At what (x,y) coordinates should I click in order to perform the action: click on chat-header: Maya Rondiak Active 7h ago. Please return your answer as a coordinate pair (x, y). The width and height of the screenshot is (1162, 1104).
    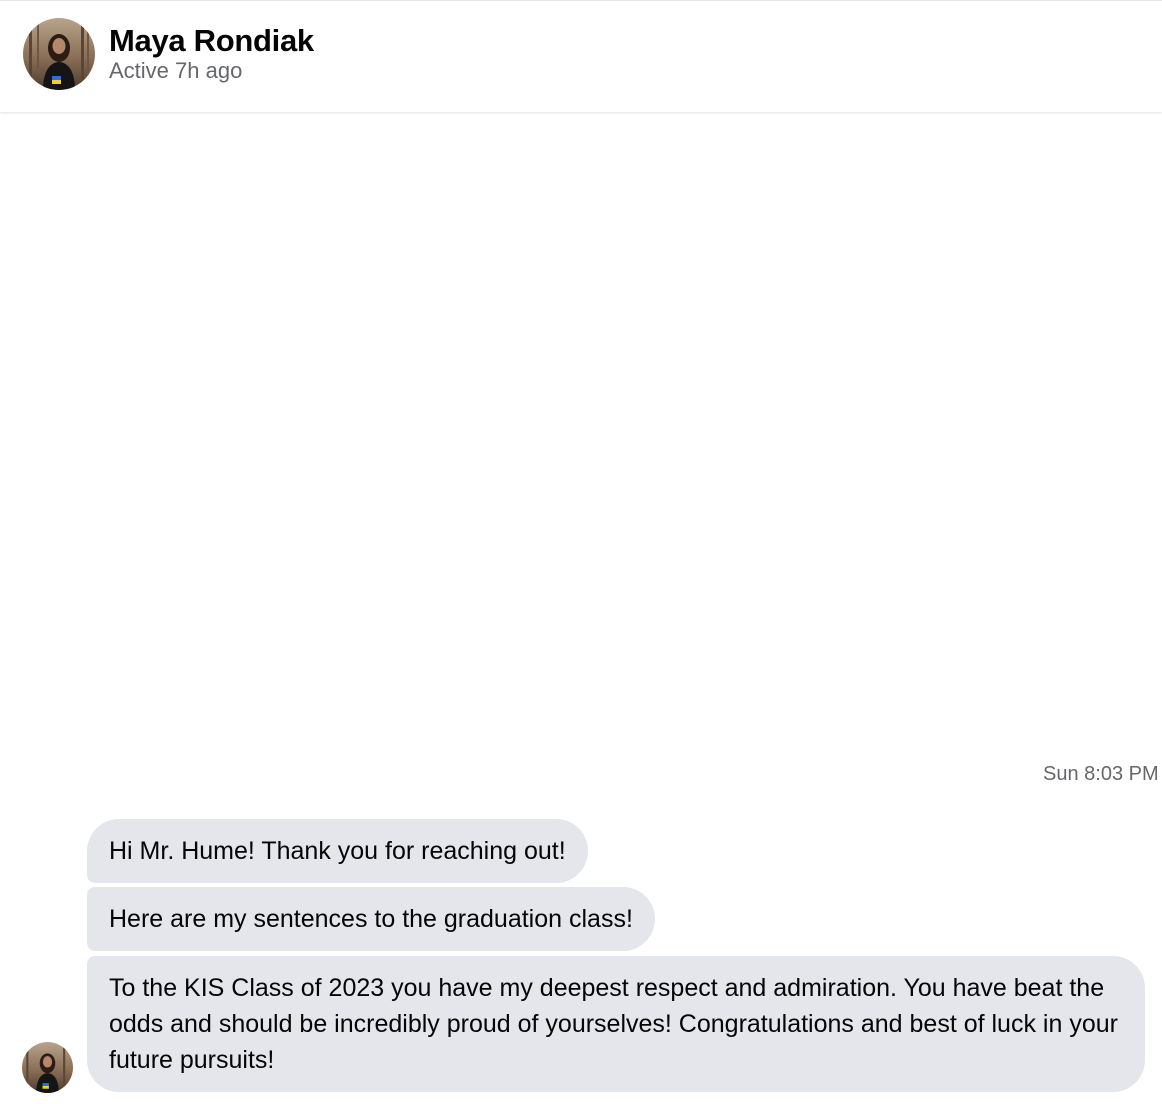
    Looking at the image, I should click on (581, 56).